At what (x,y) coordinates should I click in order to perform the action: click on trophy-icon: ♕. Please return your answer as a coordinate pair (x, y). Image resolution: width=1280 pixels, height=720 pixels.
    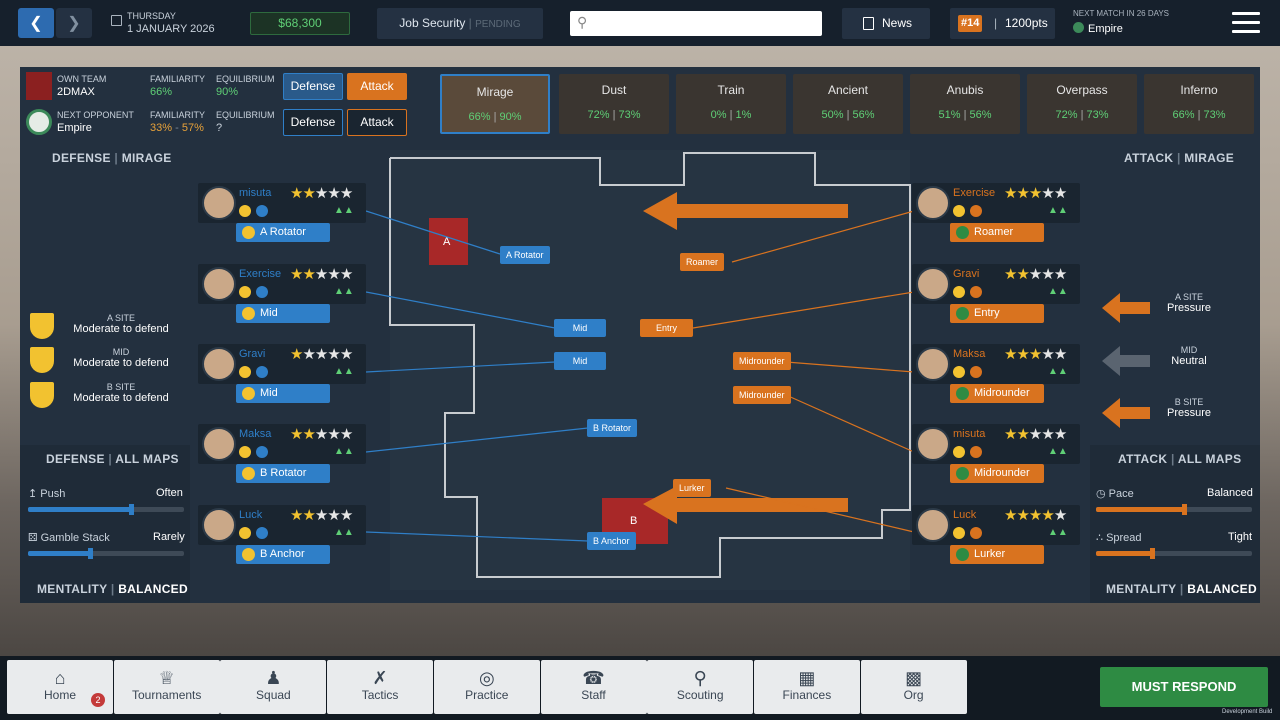
    Looking at the image, I should click on (166, 678).